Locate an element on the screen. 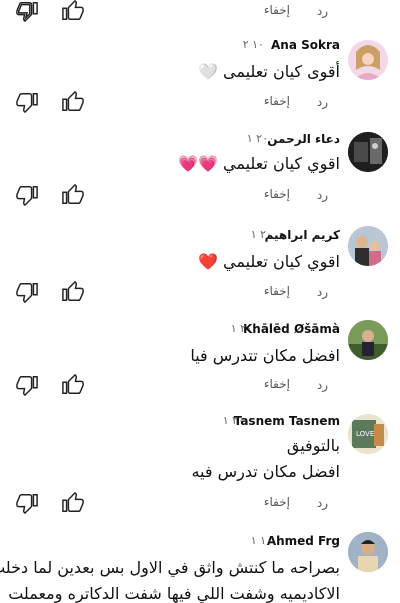 Image resolution: width=400 pixels, height=603 pixels. author-name: Ana Sokra is located at coordinates (305, 45).